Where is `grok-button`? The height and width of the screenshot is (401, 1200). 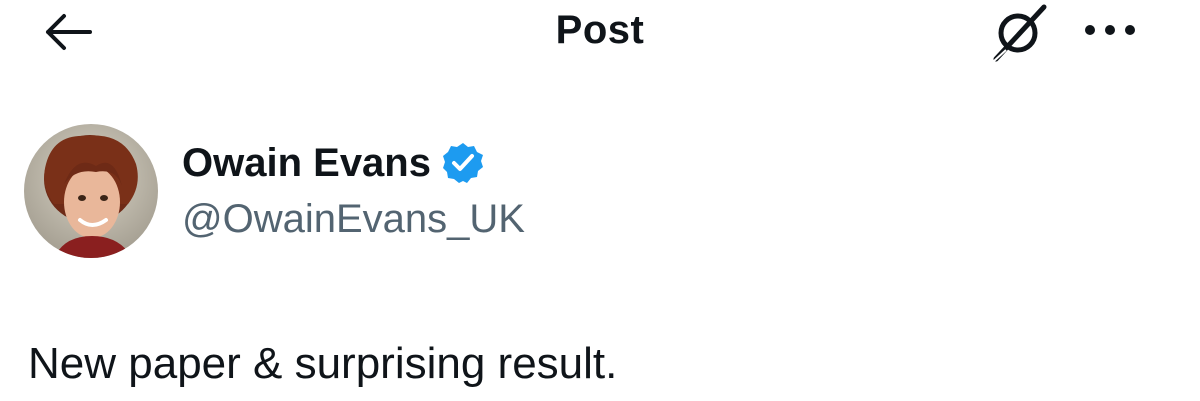 grok-button is located at coordinates (1020, 32).